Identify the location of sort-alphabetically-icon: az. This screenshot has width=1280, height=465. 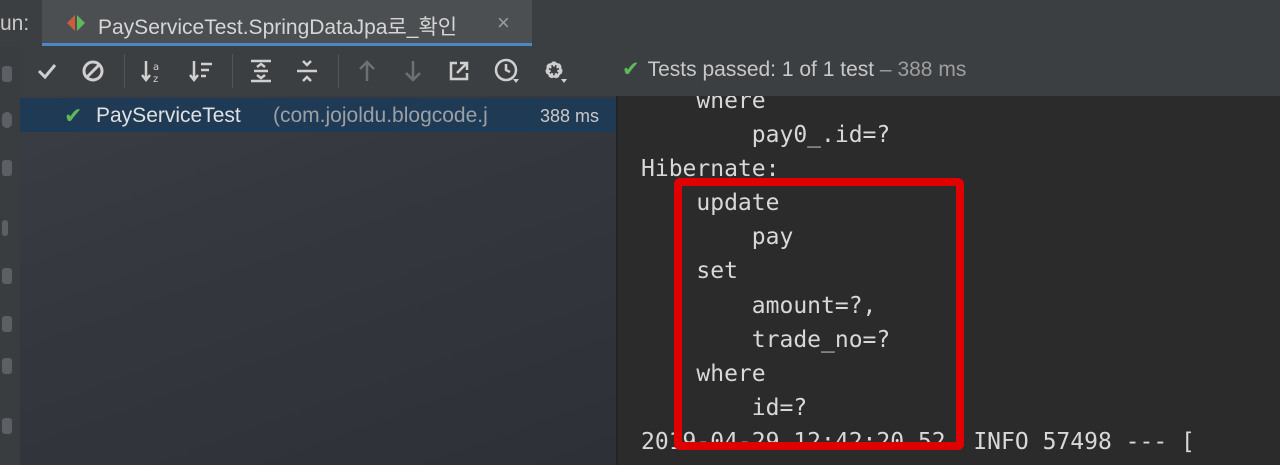
(150, 72).